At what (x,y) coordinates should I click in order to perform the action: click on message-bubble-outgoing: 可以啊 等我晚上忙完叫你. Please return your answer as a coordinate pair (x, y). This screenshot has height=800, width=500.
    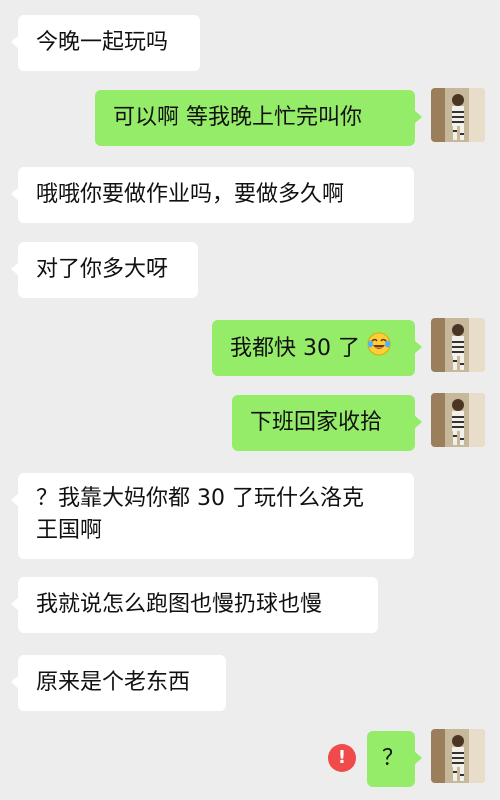
    Looking at the image, I should click on (258, 118).